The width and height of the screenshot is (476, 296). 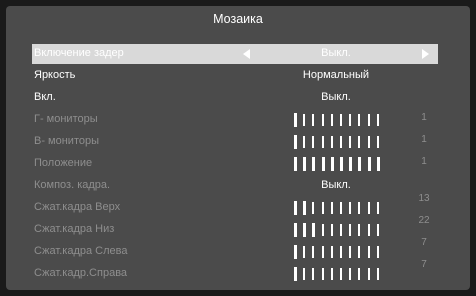 What do you see at coordinates (425, 54) in the screenshot?
I see `arrow-right-icon` at bounding box center [425, 54].